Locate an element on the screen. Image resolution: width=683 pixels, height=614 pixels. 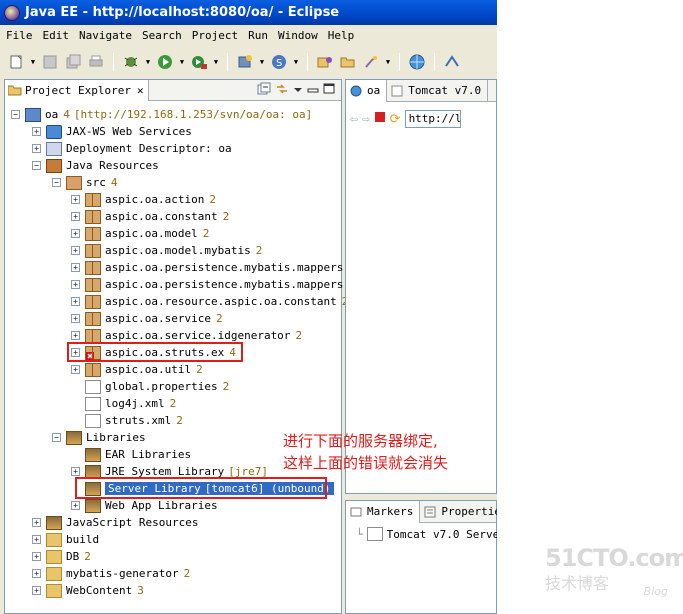
menu-window: Window is located at coordinates (298, 35).